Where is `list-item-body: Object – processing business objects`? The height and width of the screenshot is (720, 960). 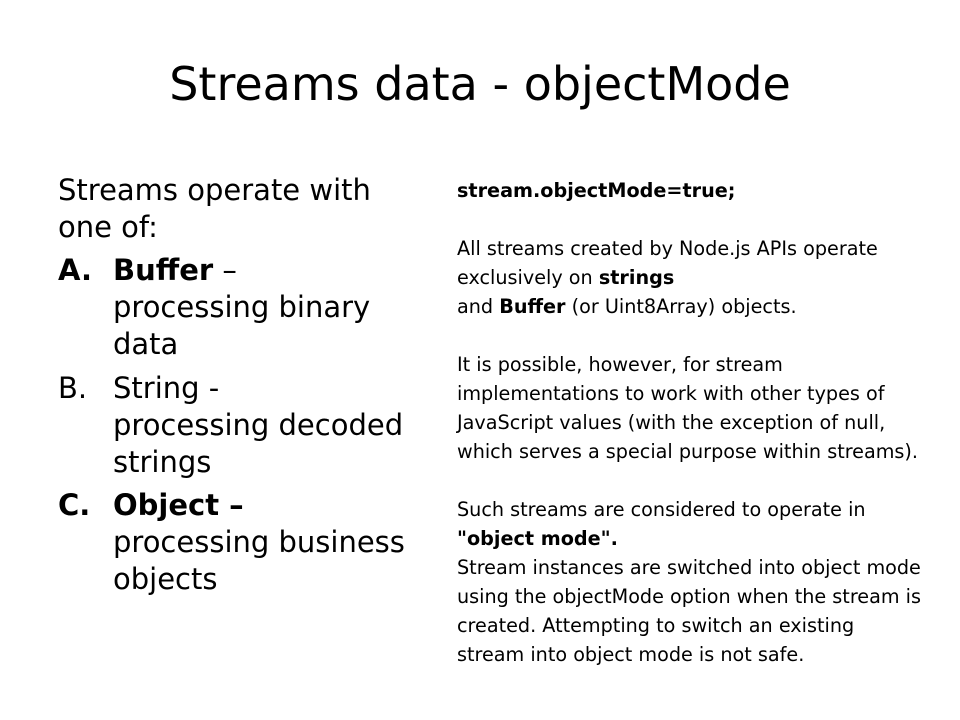
list-item-body: Object – processing business objects is located at coordinates (265, 542).